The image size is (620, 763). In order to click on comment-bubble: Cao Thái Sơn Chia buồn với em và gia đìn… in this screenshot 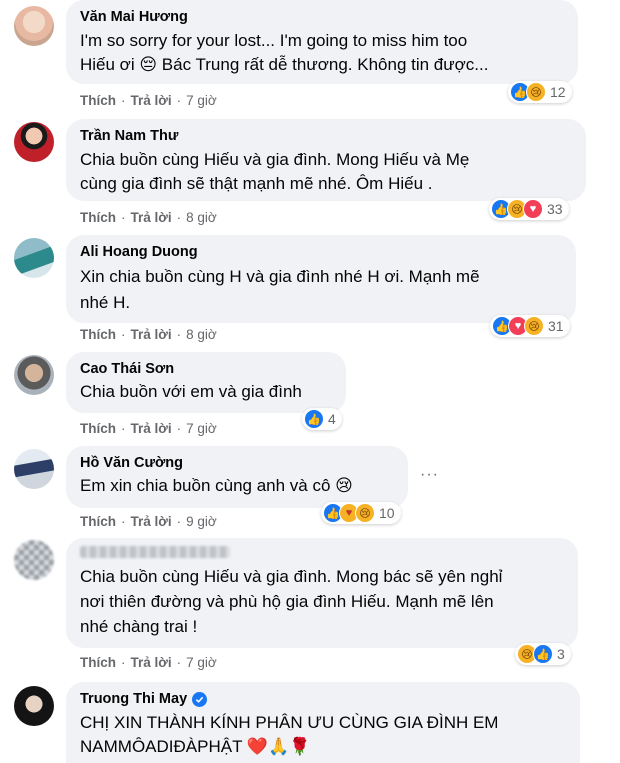, I will do `click(206, 382)`.